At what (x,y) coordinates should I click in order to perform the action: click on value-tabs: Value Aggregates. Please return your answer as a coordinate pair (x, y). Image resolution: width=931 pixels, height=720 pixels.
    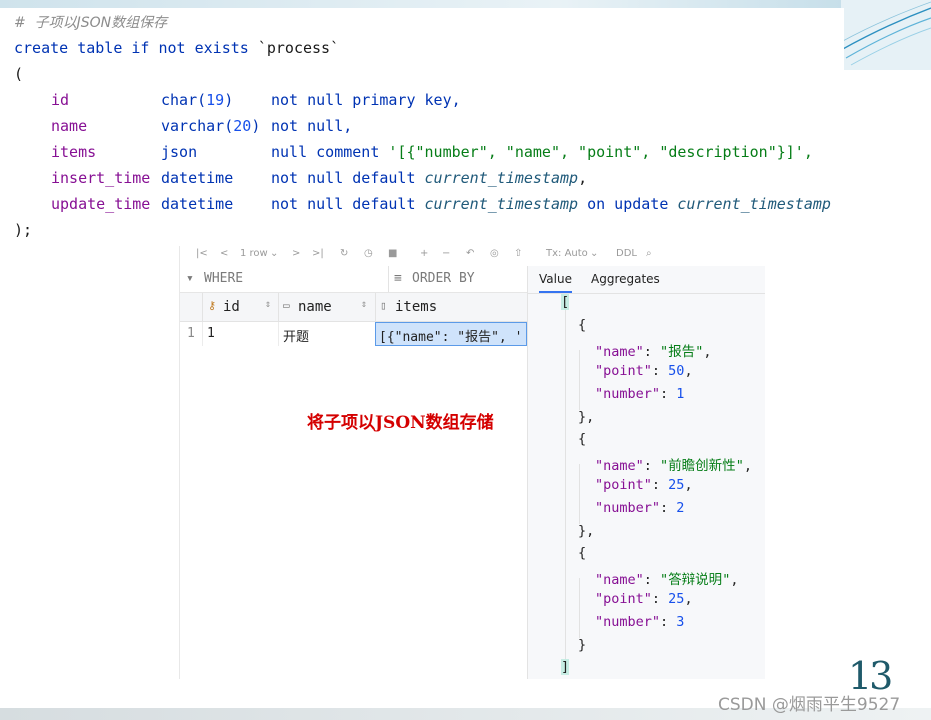
    Looking at the image, I should click on (646, 280).